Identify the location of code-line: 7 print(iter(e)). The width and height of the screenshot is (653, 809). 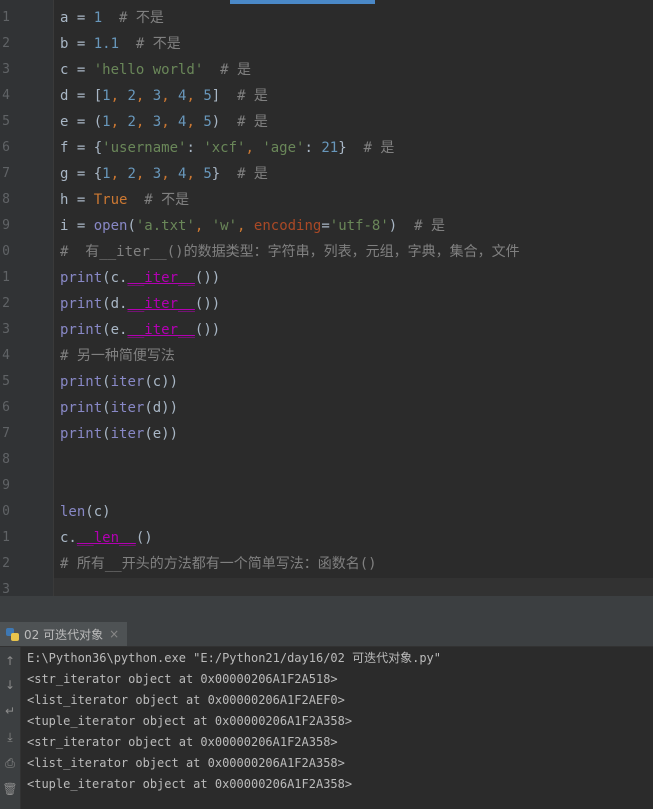
(326, 434).